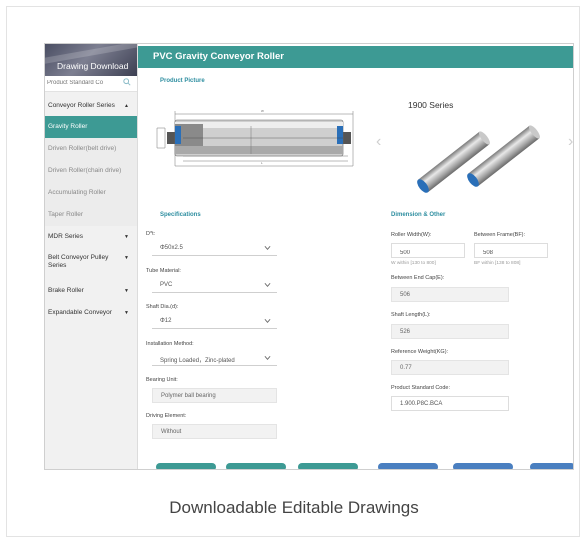 The width and height of the screenshot is (586, 542). What do you see at coordinates (91, 215) in the screenshot?
I see `sidebar-item-taper-roller: Taper Roller` at bounding box center [91, 215].